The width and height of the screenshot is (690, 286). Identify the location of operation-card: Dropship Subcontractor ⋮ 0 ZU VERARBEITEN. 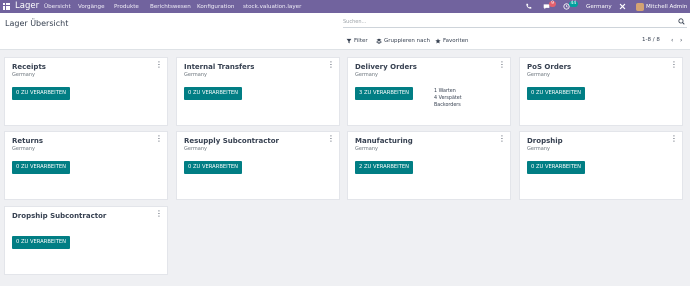
(86, 240).